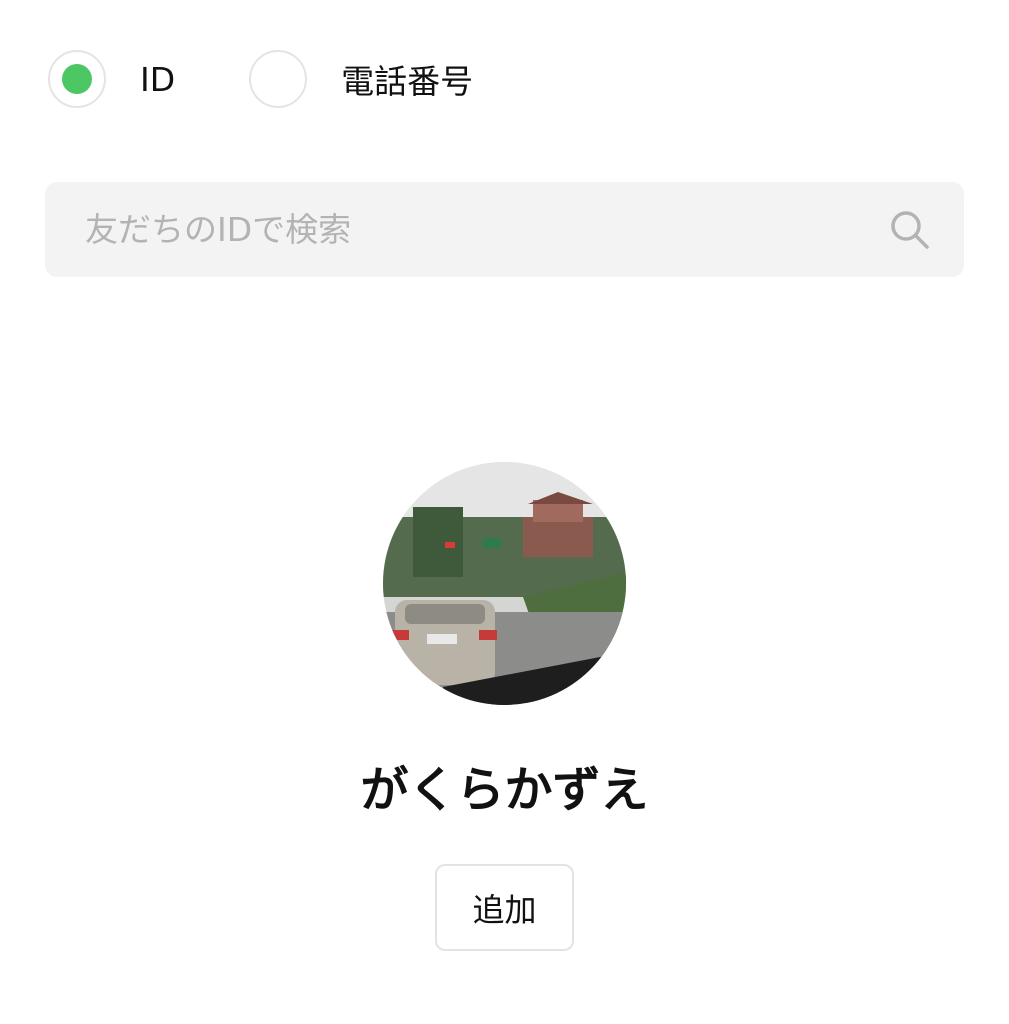 This screenshot has height=1024, width=1009. What do you see at coordinates (278, 79) in the screenshot?
I see `radio-phone` at bounding box center [278, 79].